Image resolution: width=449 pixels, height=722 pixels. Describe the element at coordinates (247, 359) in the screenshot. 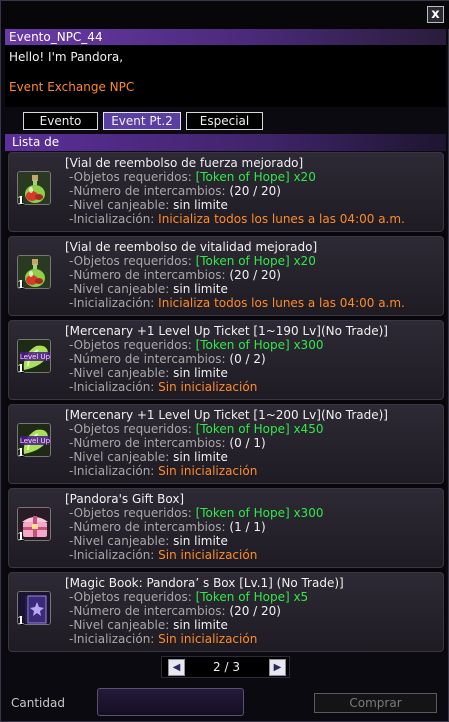

I see `exchanges-value: (0 / 2)` at that location.